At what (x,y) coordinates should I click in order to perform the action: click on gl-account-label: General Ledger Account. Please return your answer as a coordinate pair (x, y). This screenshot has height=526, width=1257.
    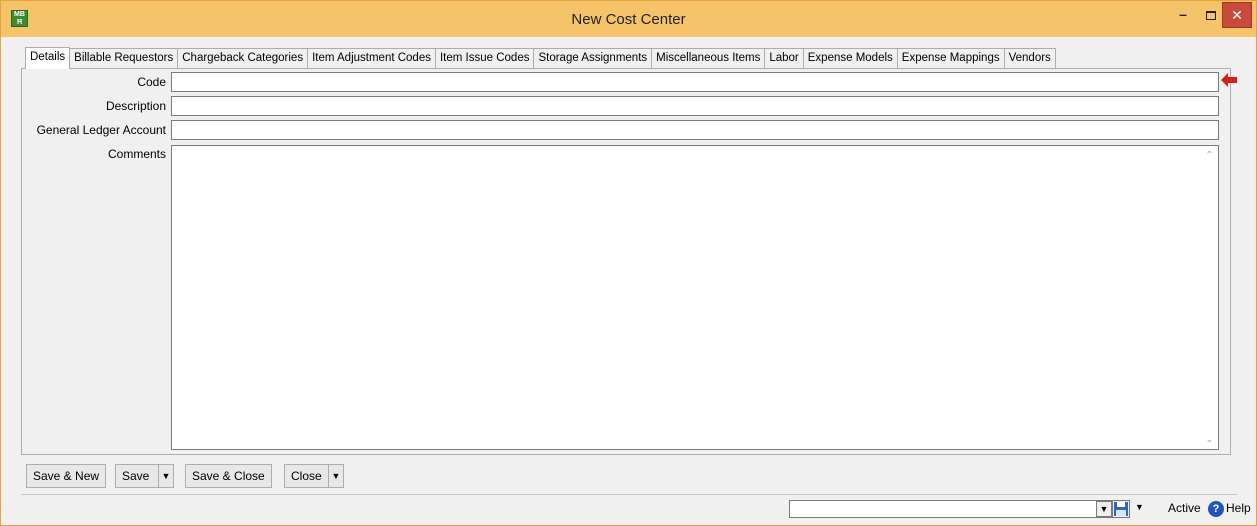
    Looking at the image, I should click on (101, 130).